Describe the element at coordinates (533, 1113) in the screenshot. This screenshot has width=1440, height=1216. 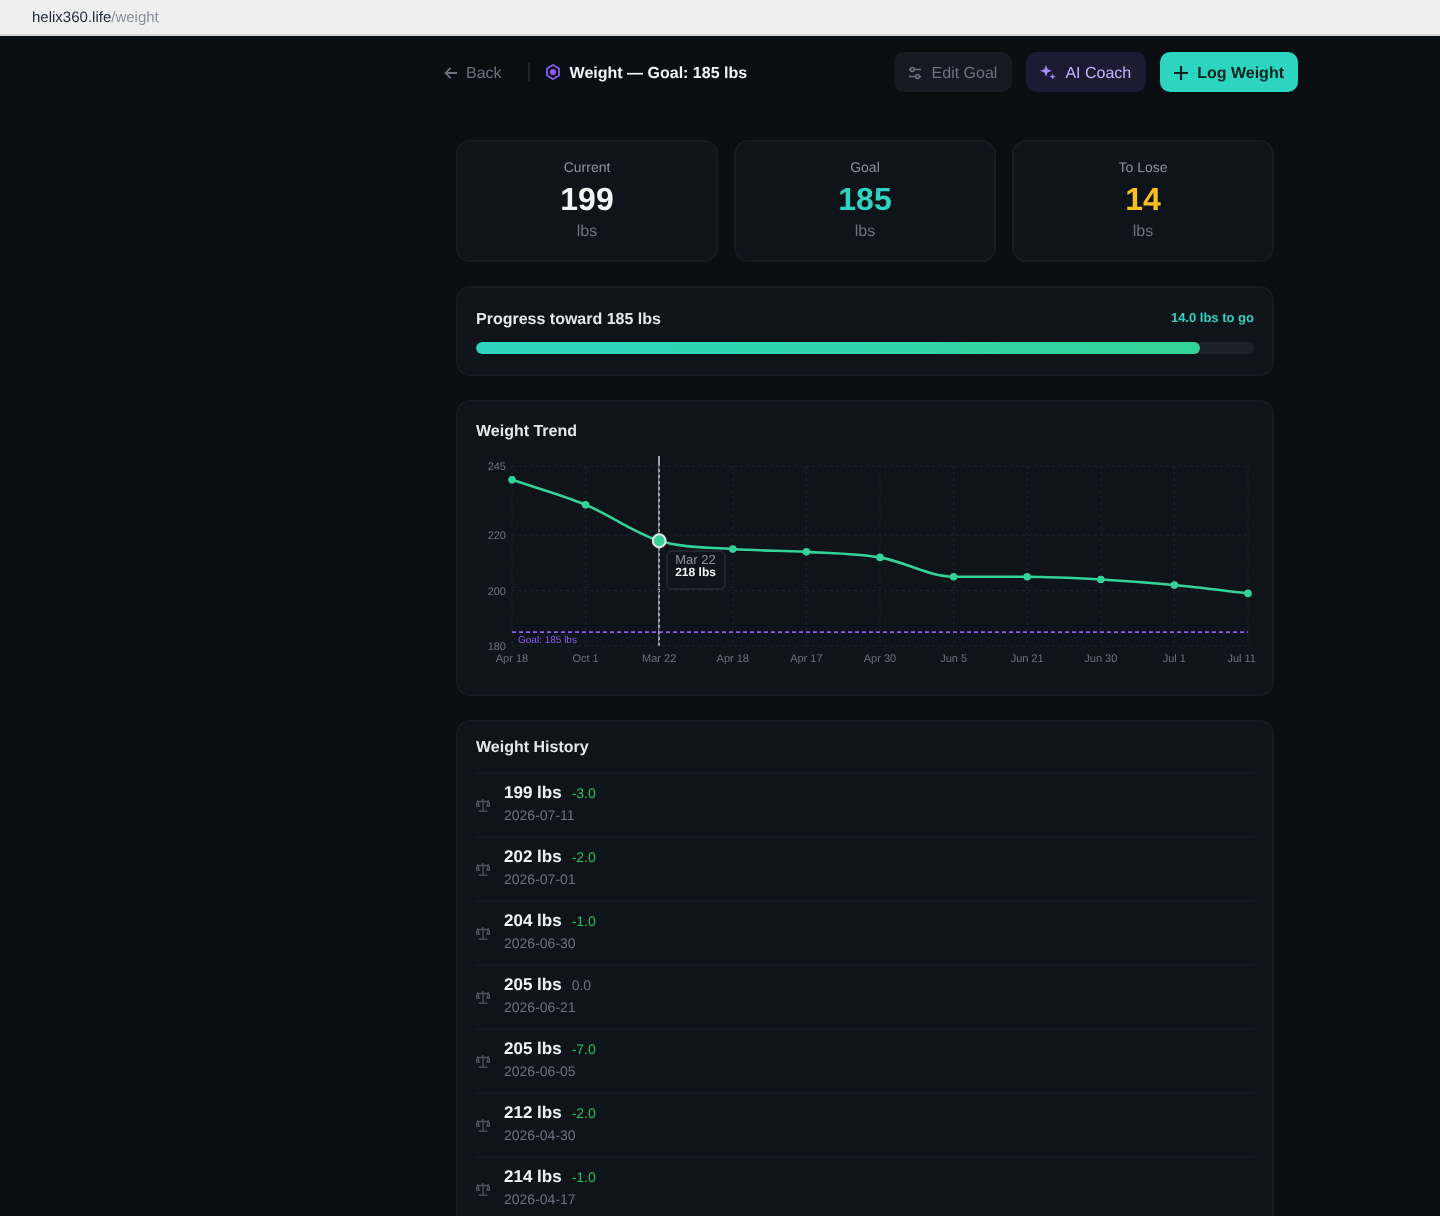
I see `entry-weight: 212 lbs` at that location.